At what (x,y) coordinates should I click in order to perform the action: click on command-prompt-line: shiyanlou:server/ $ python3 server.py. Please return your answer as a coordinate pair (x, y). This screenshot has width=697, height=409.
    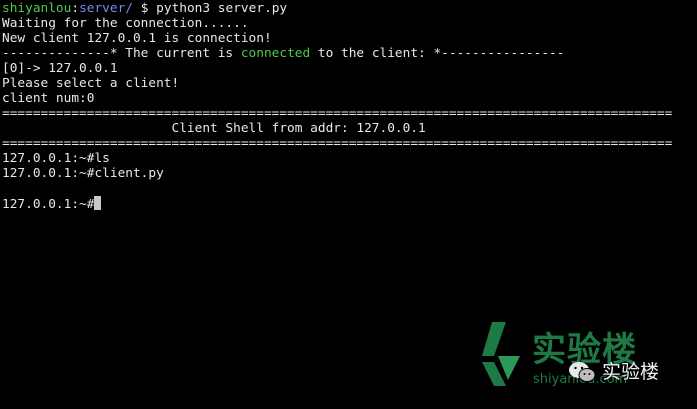
    Looking at the image, I should click on (144, 8).